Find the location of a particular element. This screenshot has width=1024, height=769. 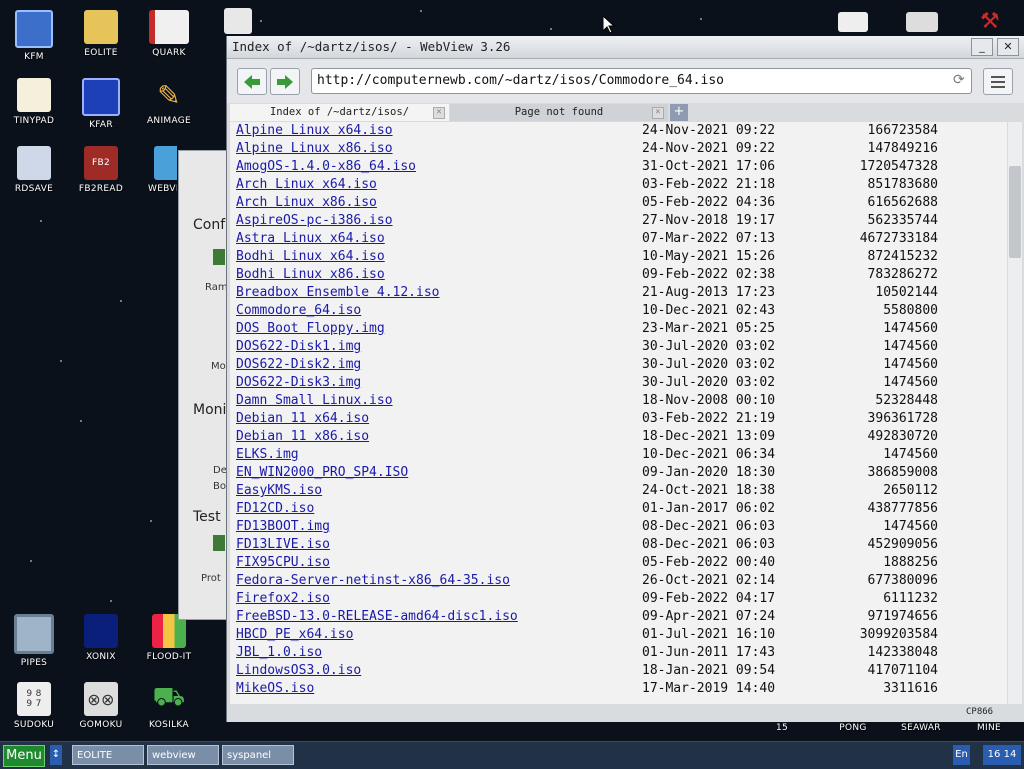

back-button is located at coordinates (252, 81).